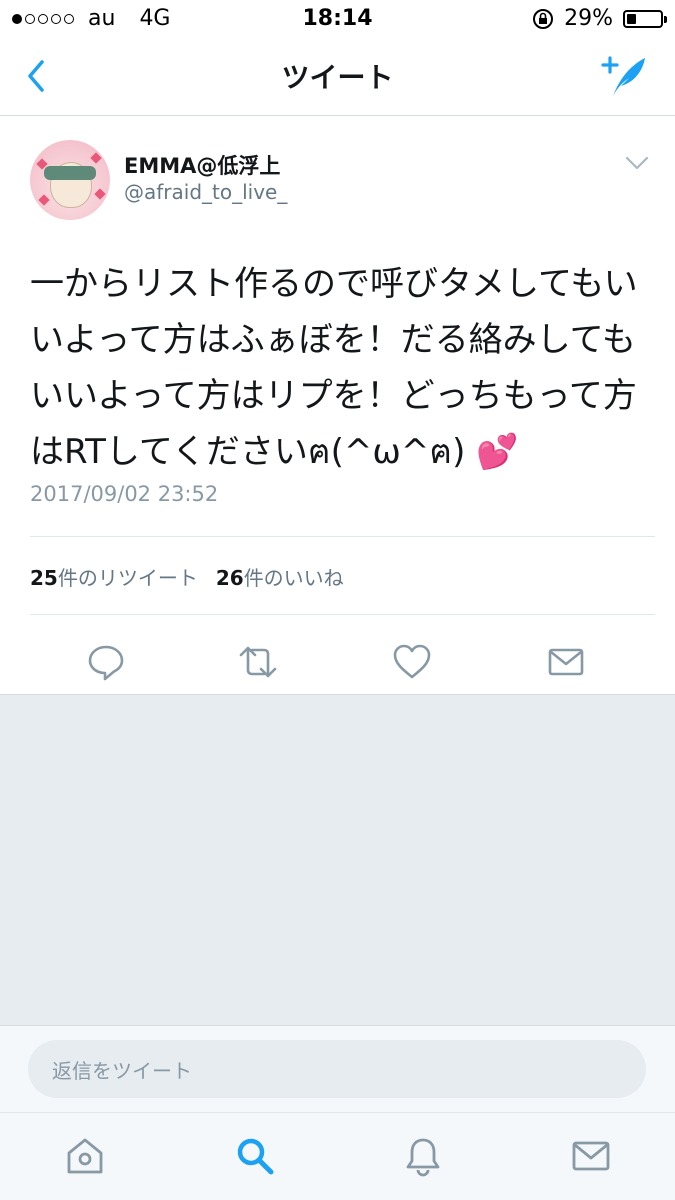 The height and width of the screenshot is (1200, 675). I want to click on compose-tweet-icon, so click(624, 76).